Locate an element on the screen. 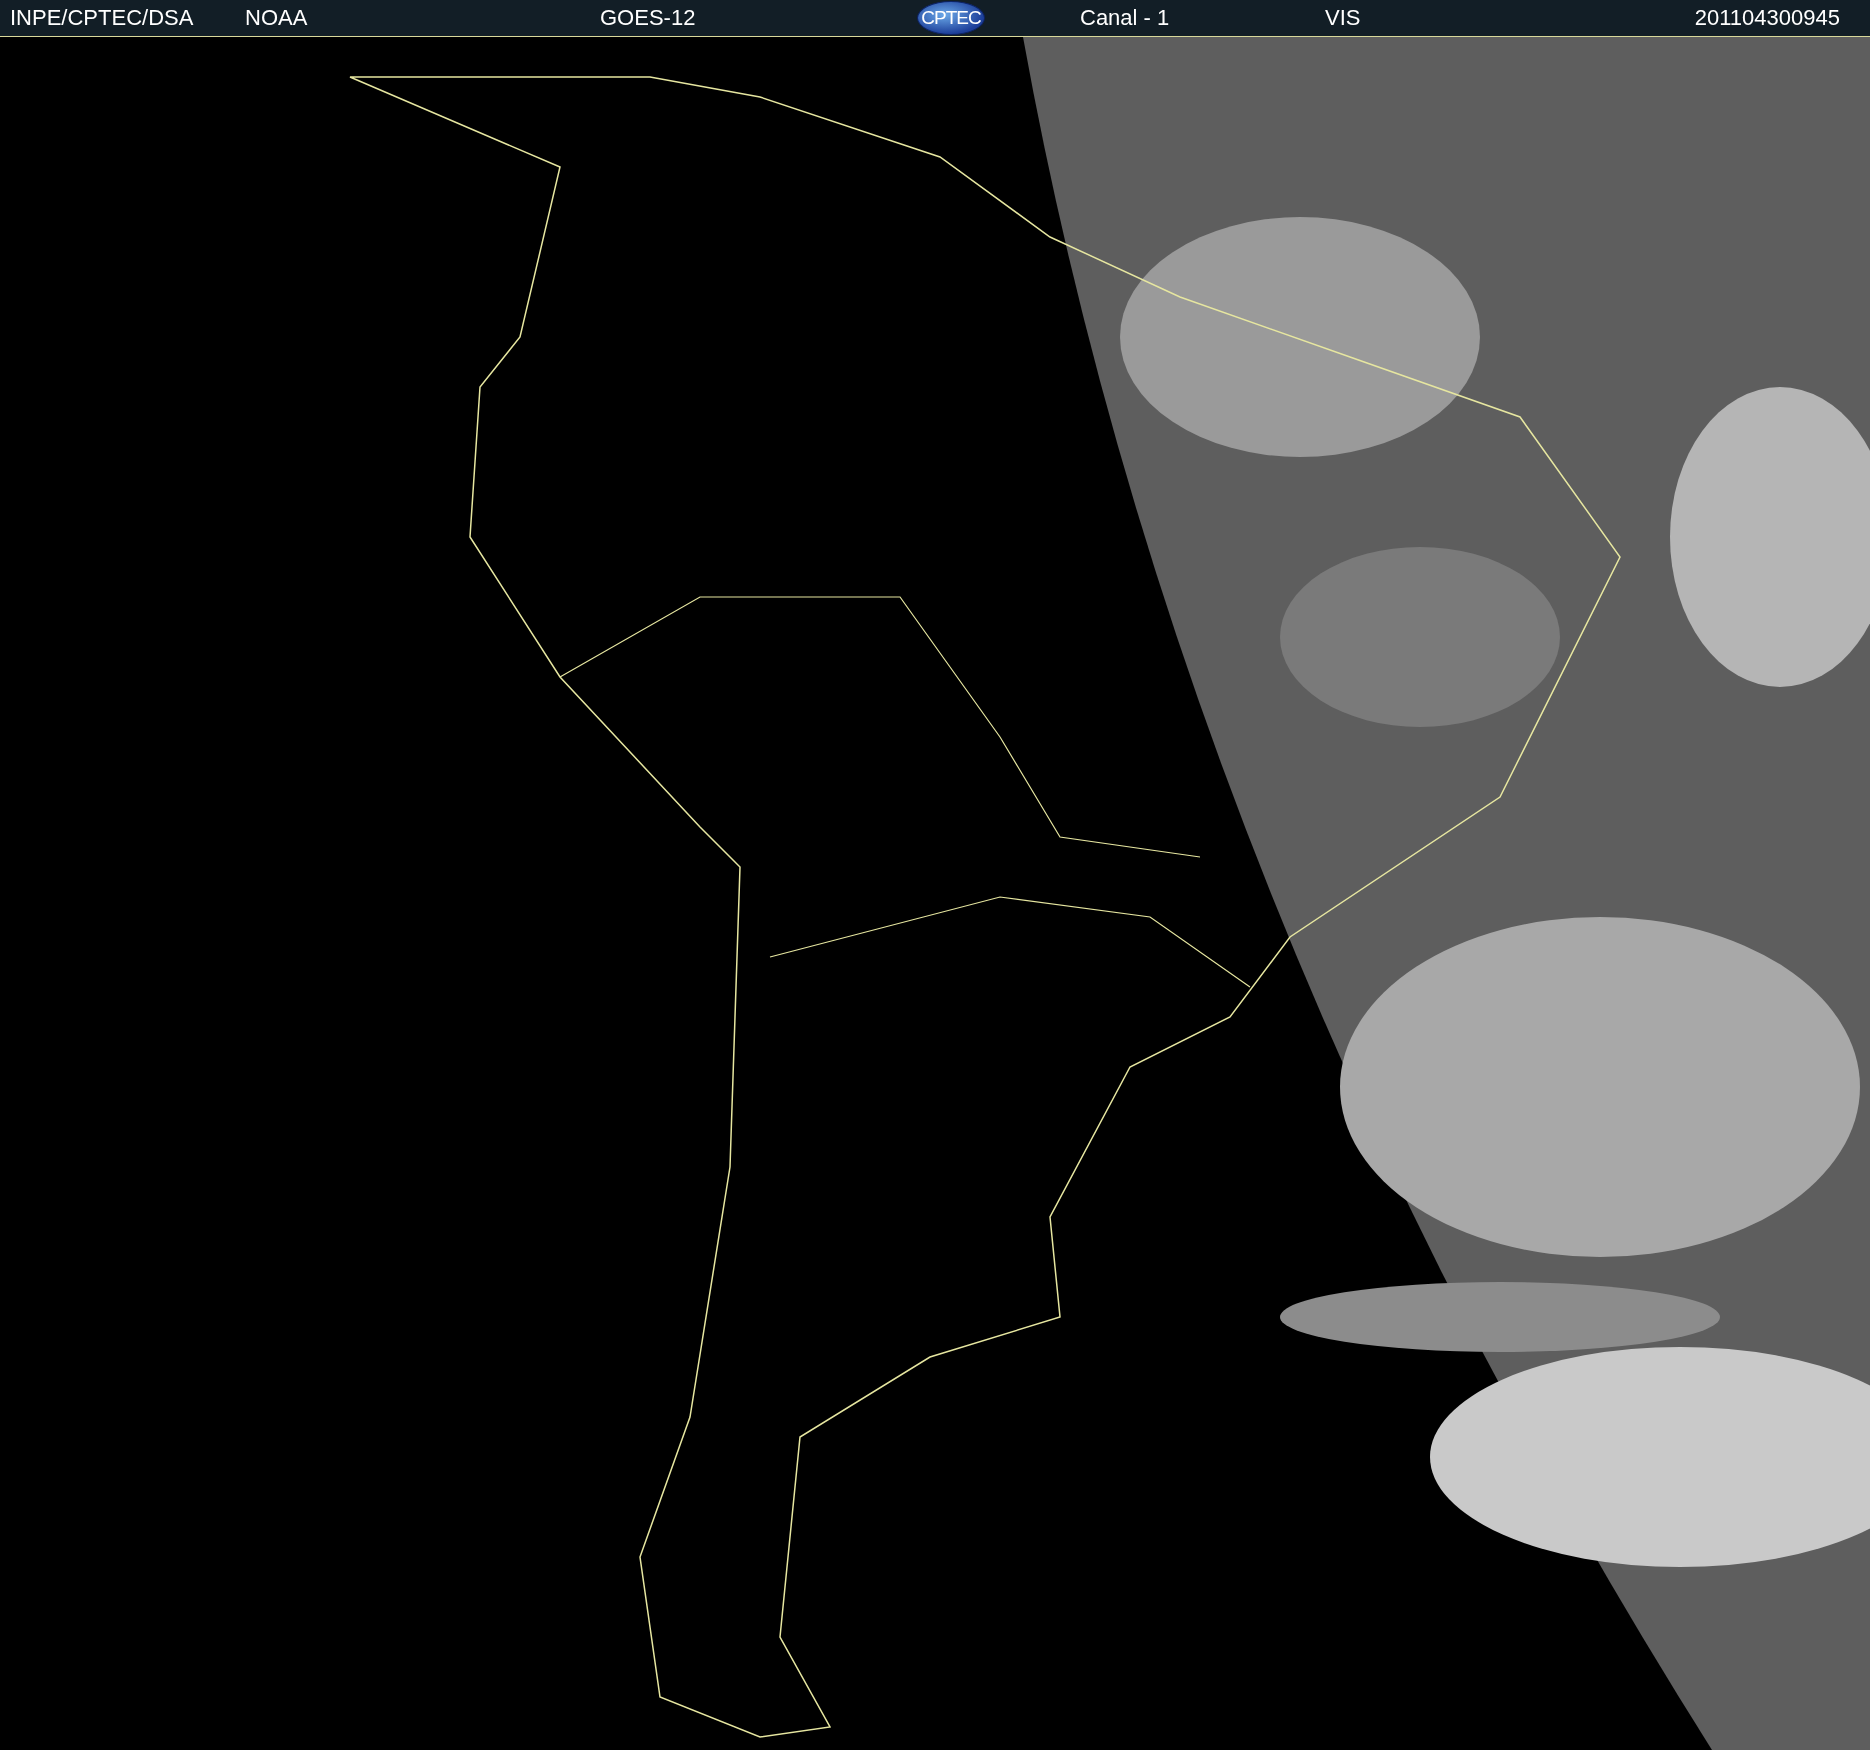 The image size is (1870, 1750). header-label: Canal - 1 is located at coordinates (1125, 18).